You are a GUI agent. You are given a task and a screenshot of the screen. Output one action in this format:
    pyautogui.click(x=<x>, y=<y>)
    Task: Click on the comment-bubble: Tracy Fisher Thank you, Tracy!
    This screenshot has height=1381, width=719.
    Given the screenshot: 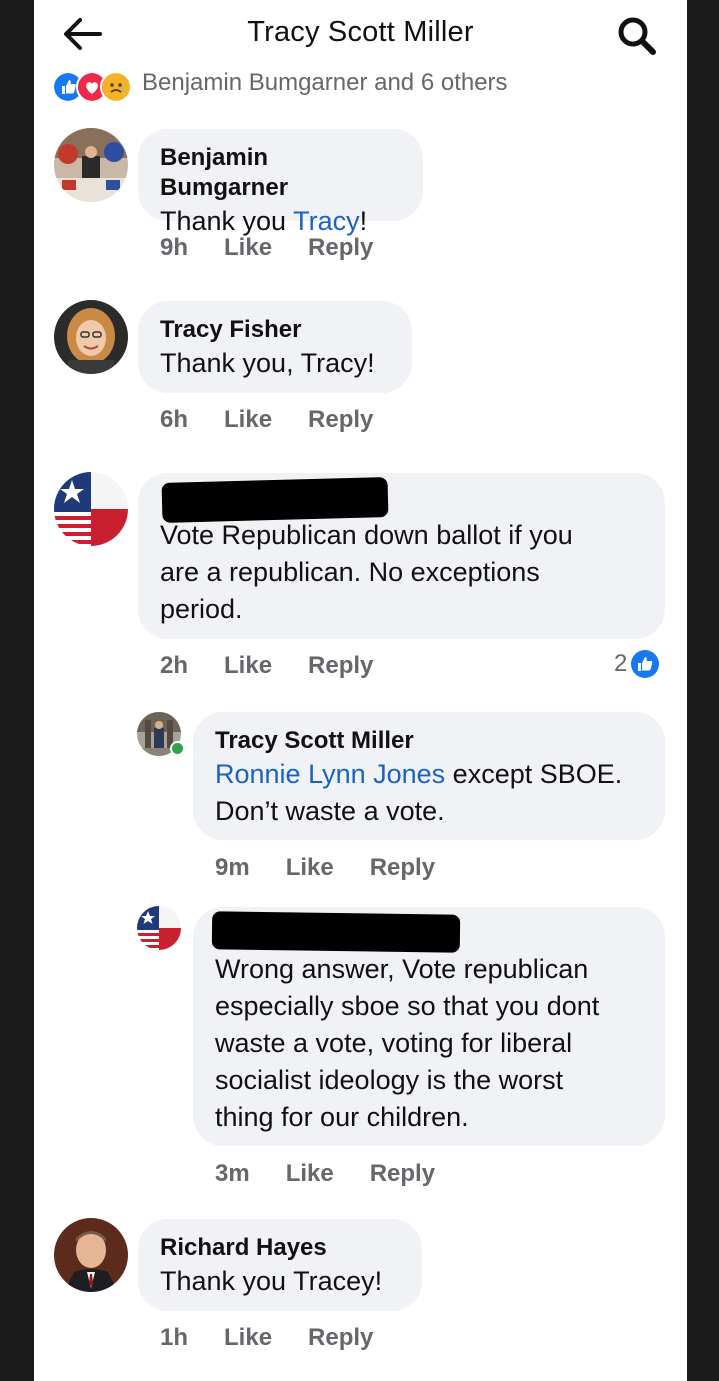 What is the action you would take?
    pyautogui.click(x=275, y=347)
    